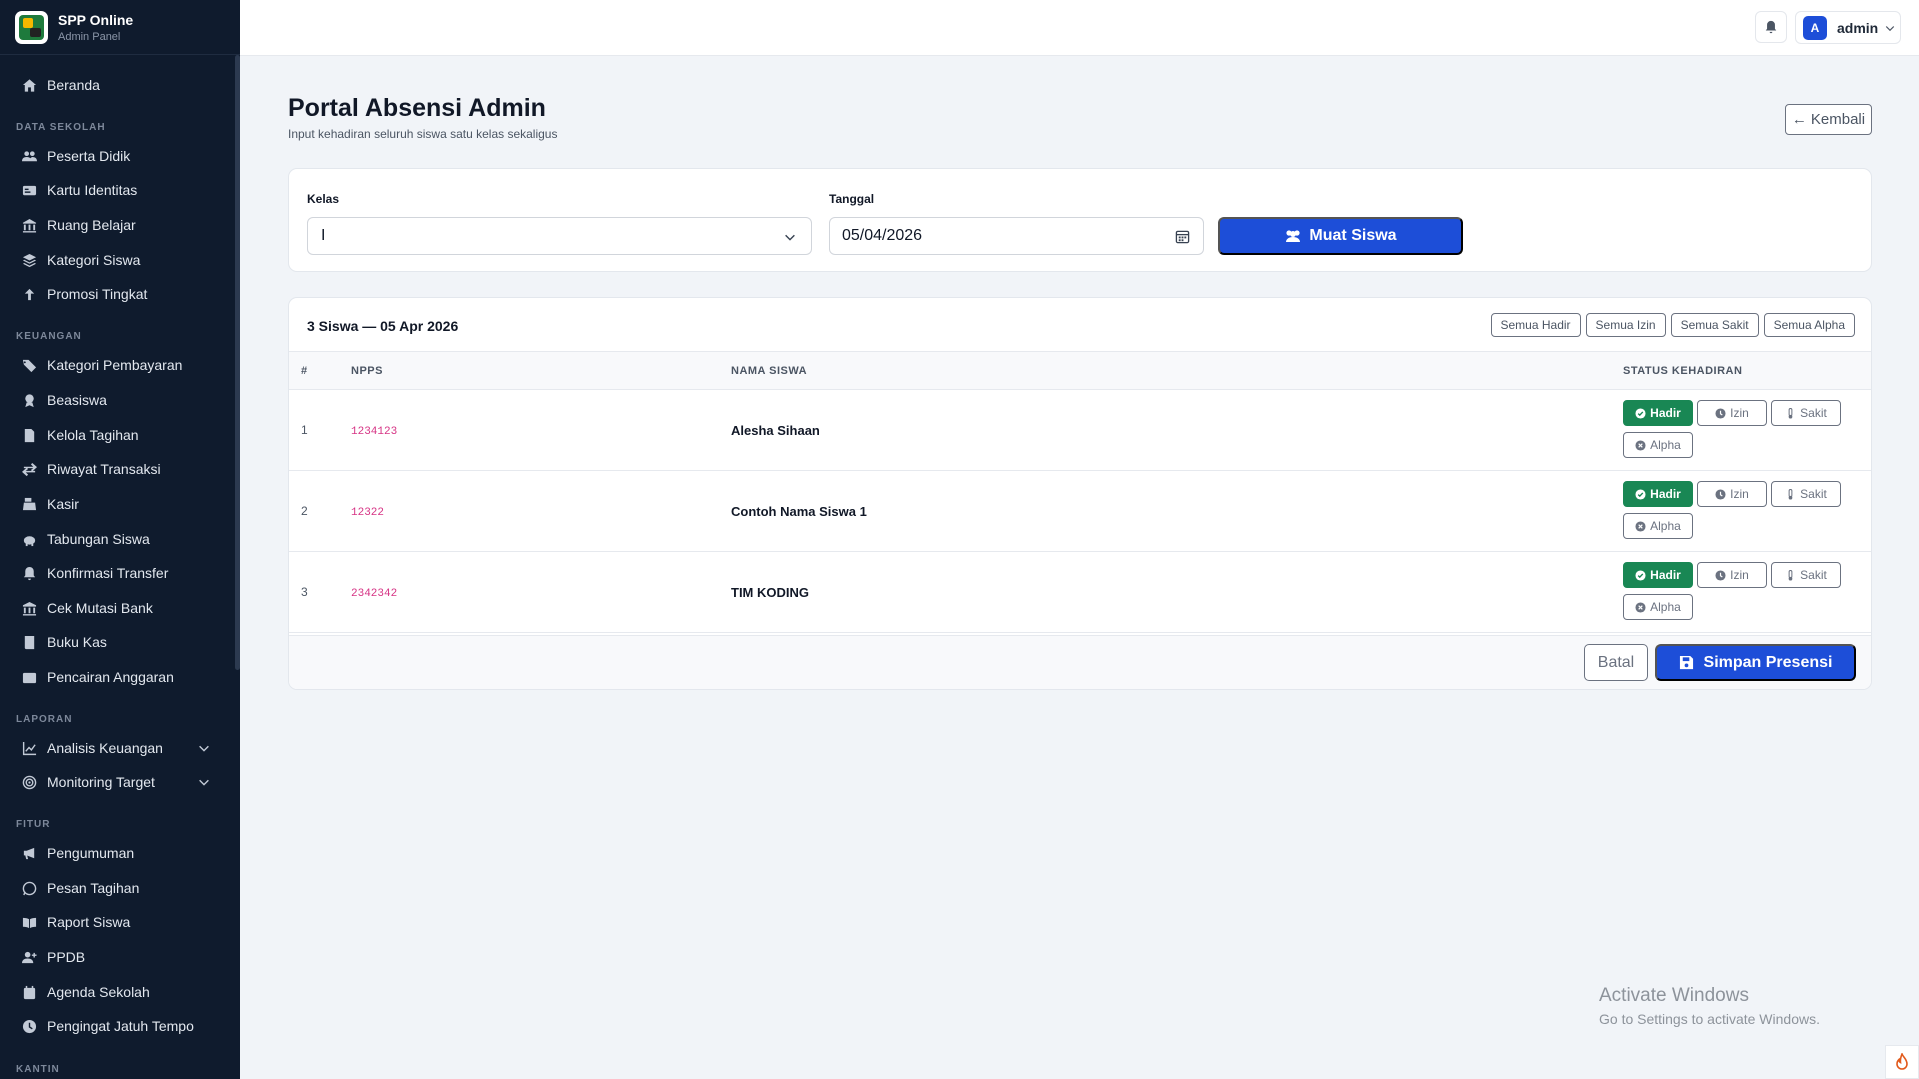 Image resolution: width=1919 pixels, height=1079 pixels. What do you see at coordinates (204, 782) in the screenshot?
I see `chevron-down-icon` at bounding box center [204, 782].